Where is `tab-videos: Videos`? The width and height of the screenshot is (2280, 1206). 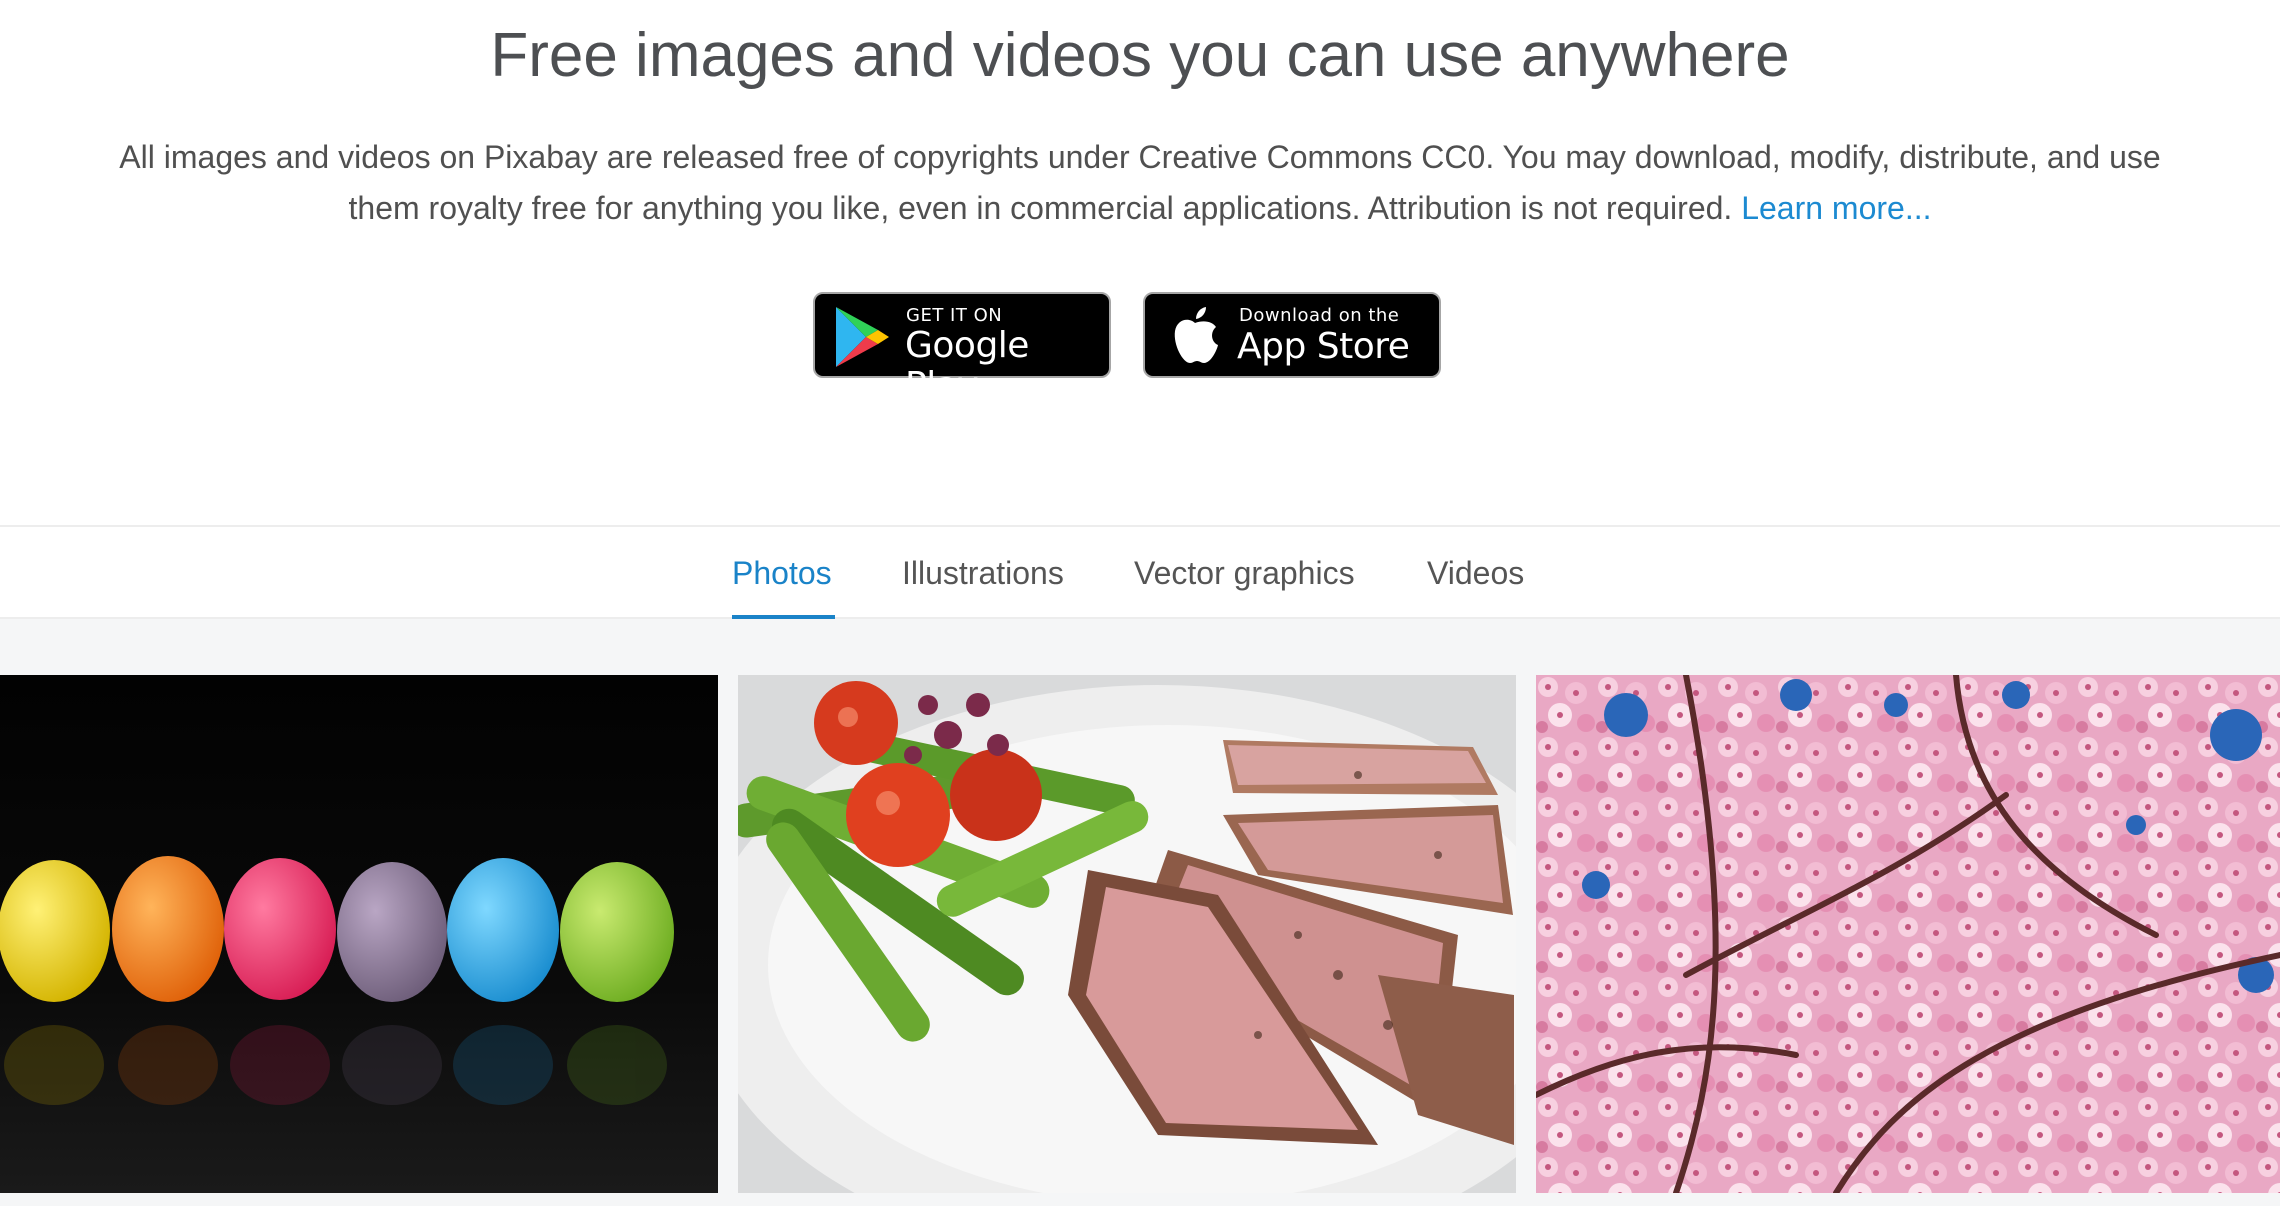 tab-videos: Videos is located at coordinates (1475, 573).